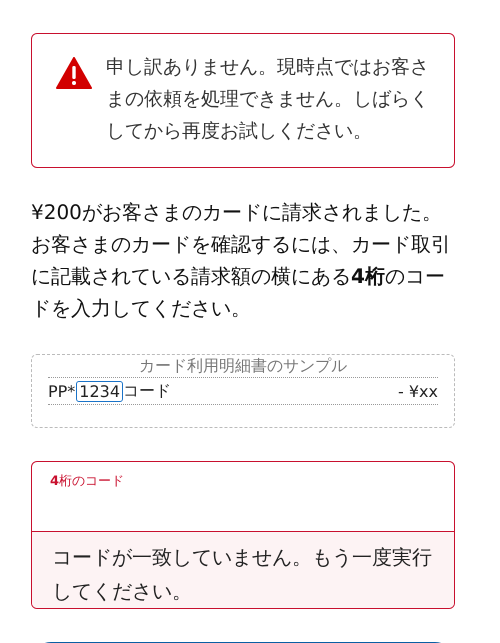 The height and width of the screenshot is (643, 500). I want to click on merchant-prefix: PP*, so click(62, 391).